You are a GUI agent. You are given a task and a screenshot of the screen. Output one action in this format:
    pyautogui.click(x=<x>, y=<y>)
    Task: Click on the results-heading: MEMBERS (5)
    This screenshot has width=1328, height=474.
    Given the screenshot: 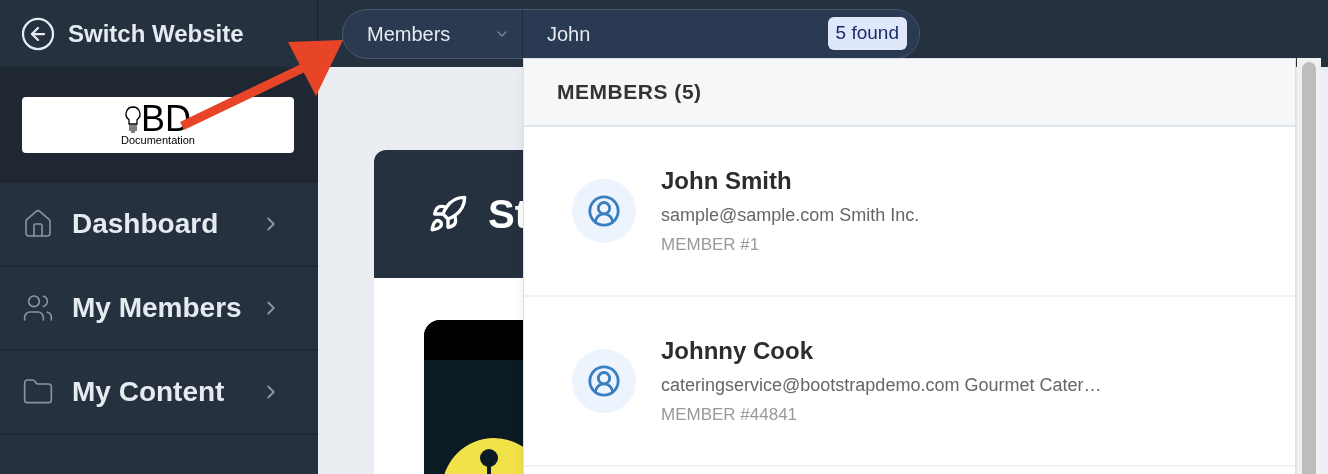 What is the action you would take?
    pyautogui.click(x=629, y=92)
    